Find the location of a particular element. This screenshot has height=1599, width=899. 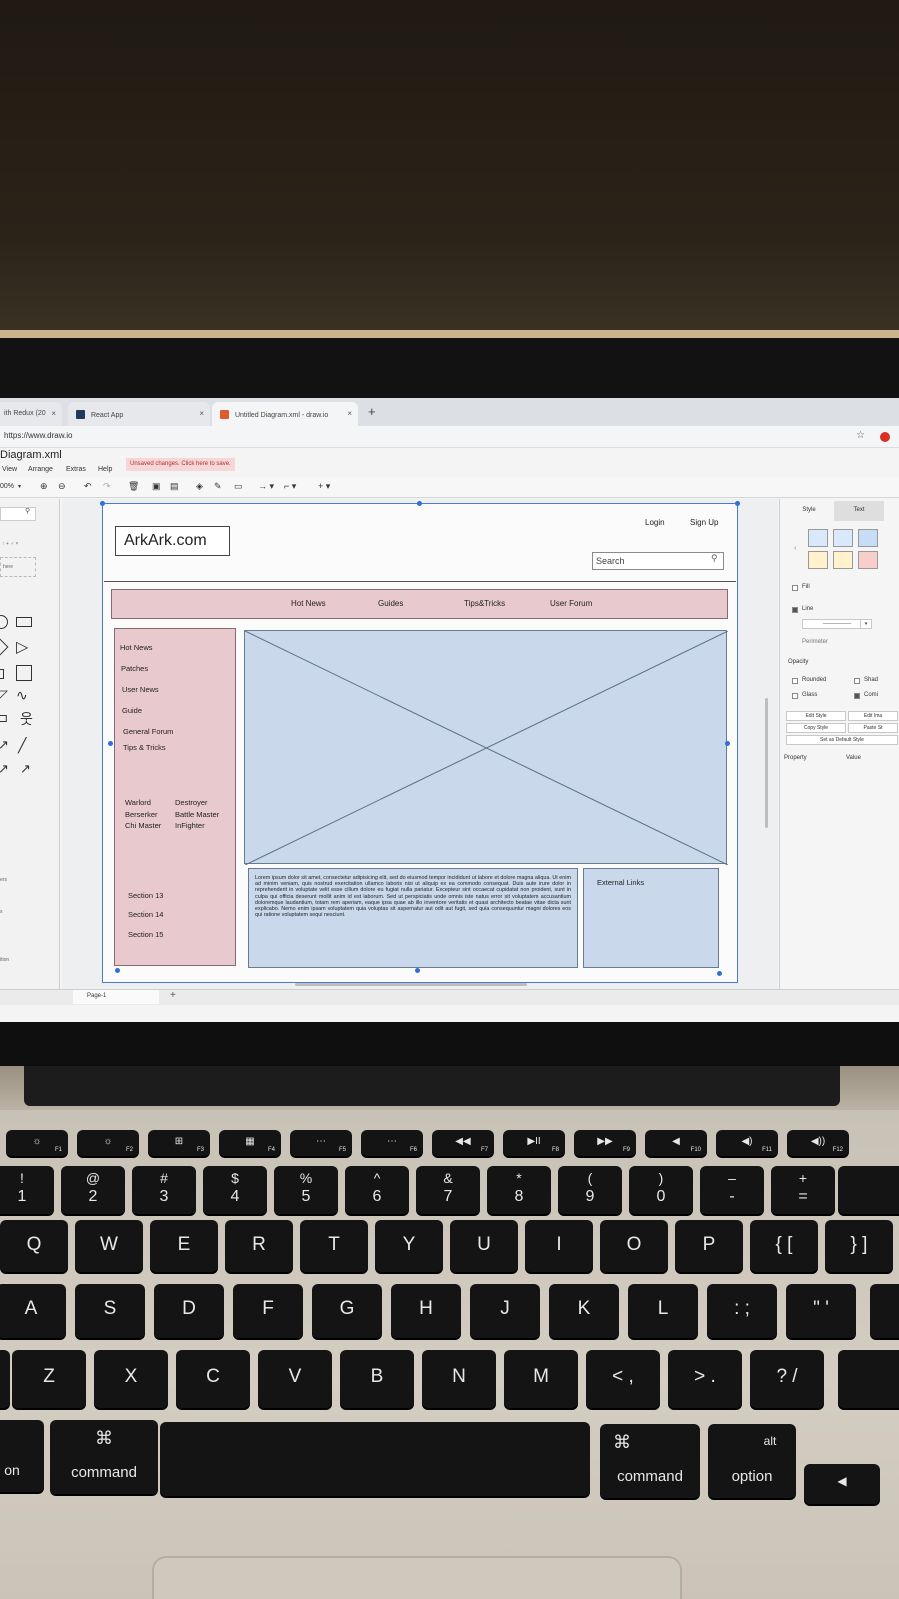

option-key-left: on is located at coordinates (22, 1456).